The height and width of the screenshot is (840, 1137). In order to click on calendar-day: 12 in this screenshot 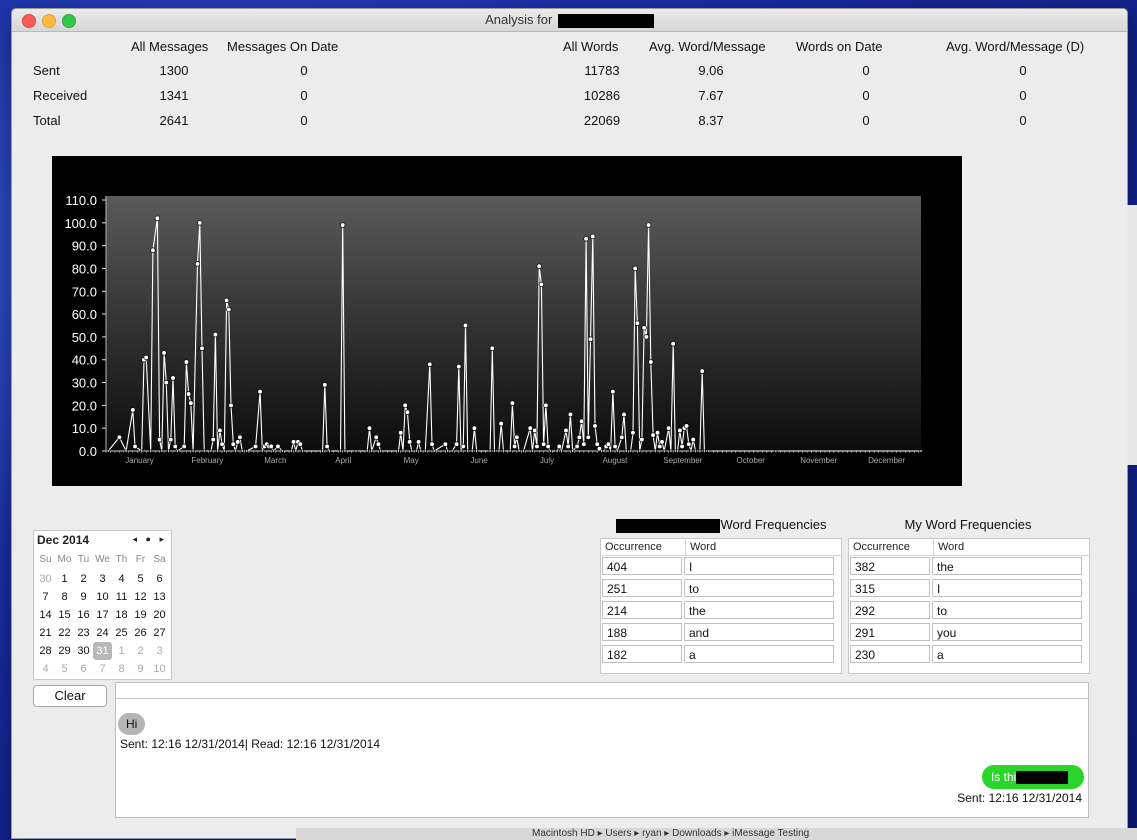, I will do `click(140, 597)`.